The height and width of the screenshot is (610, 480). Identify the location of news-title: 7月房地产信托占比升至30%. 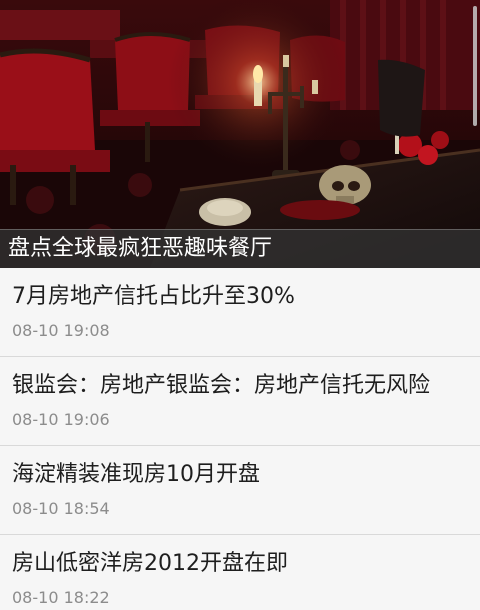
(153, 296).